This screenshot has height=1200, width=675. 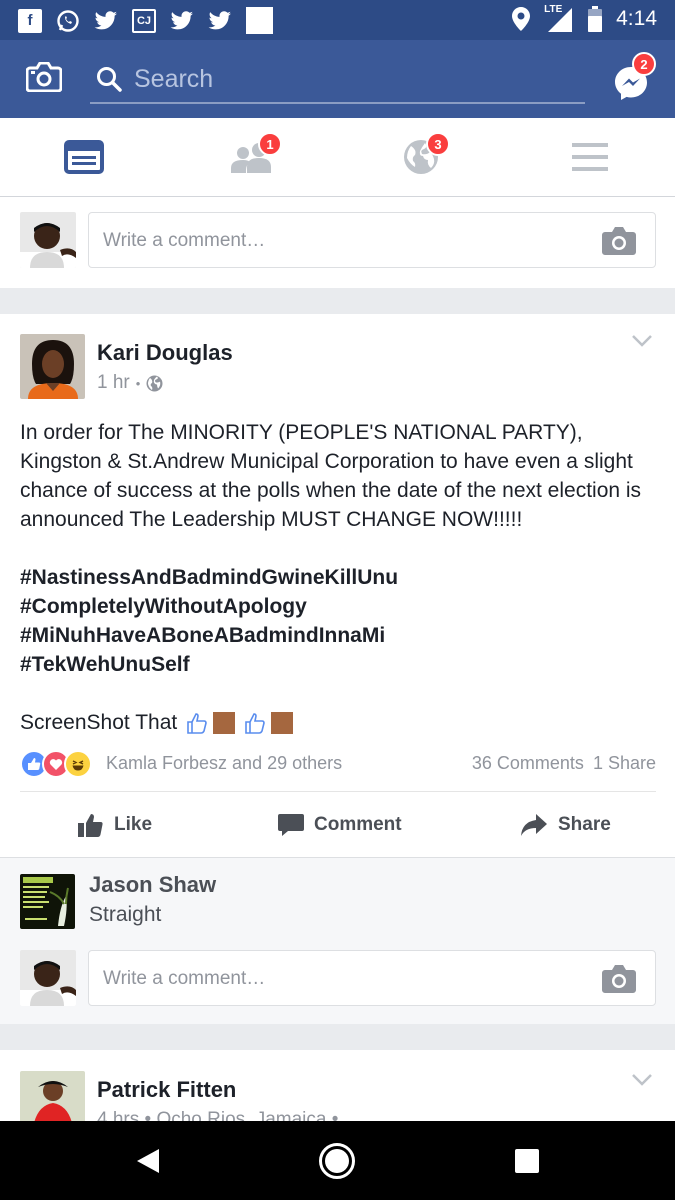 I want to click on hashtag: #NastinessAndBadmindGwineKillUnu, so click(x=209, y=577).